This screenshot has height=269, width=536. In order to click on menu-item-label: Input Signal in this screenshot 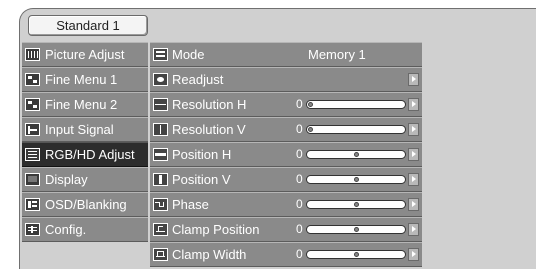, I will do `click(79, 129)`.